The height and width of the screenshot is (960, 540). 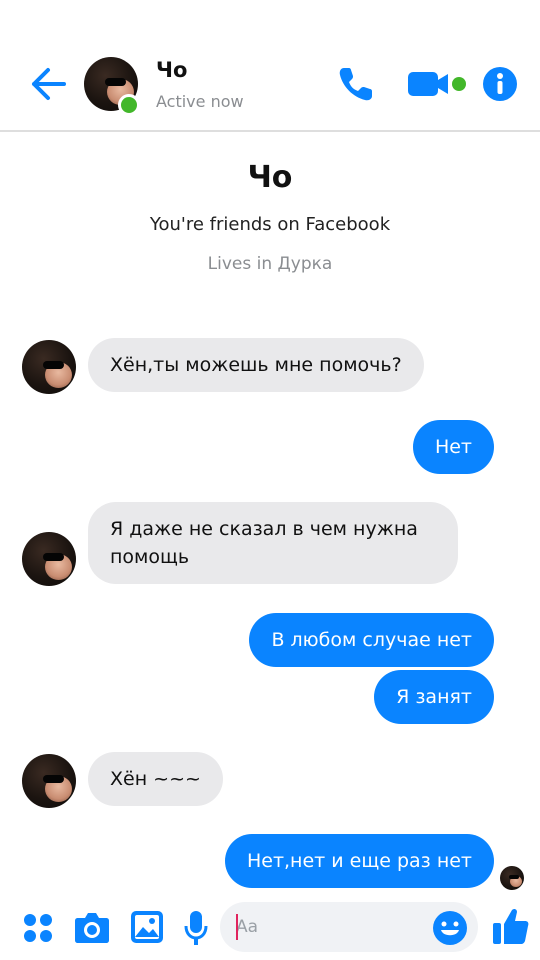 I want to click on gallery-icon, so click(x=147, y=927).